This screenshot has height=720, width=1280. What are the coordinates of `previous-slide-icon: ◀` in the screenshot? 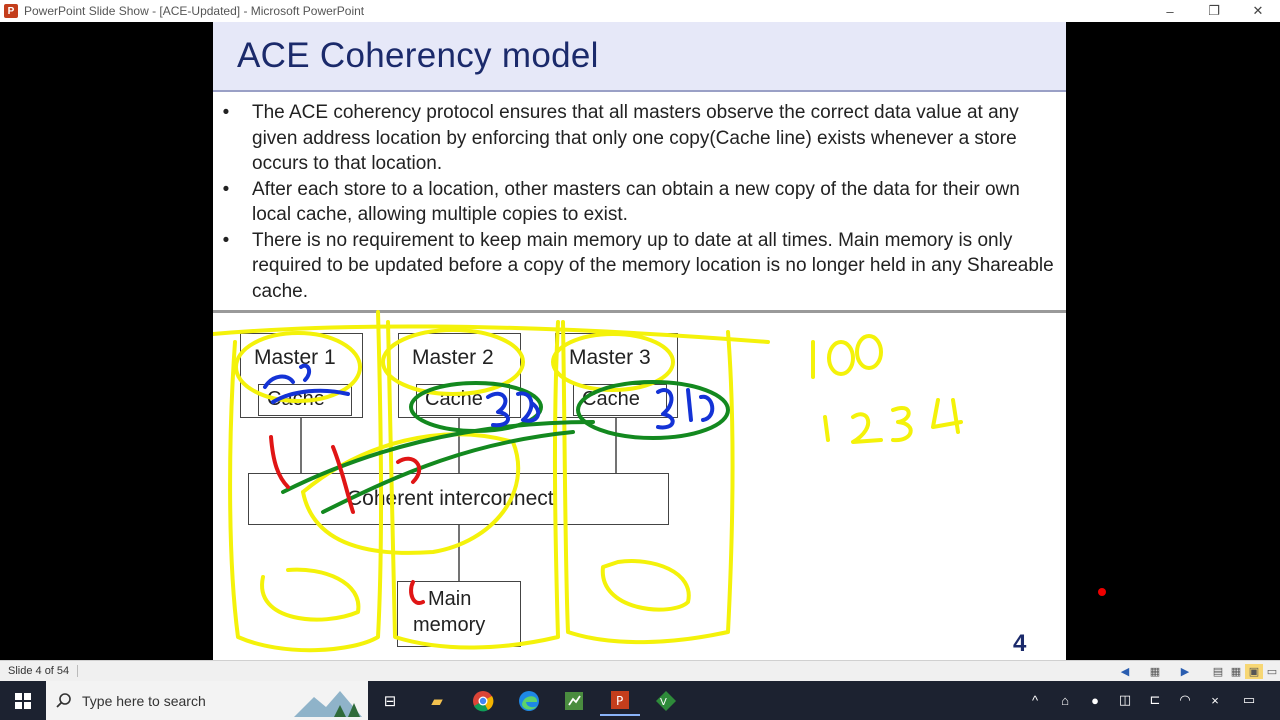 It's located at (1125, 671).